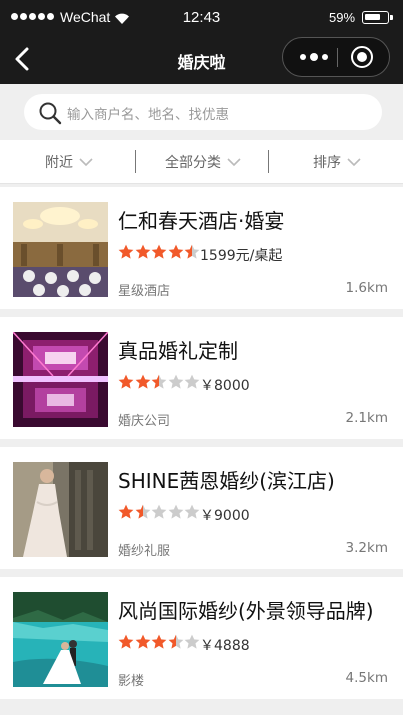 Image resolution: width=403 pixels, height=715 pixels. Describe the element at coordinates (59, 163) in the screenshot. I see `filter-label: 附近` at that location.